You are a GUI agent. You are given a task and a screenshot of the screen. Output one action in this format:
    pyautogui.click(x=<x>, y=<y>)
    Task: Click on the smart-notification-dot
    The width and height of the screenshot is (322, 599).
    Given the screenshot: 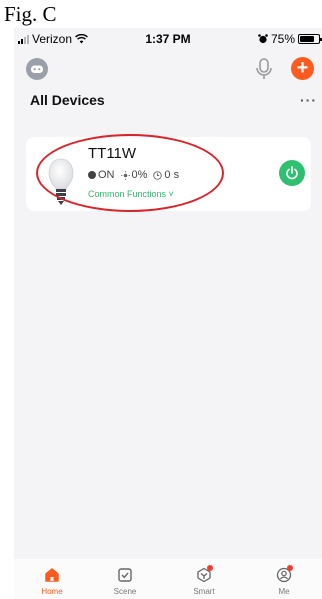 What is the action you would take?
    pyautogui.click(x=210, y=568)
    